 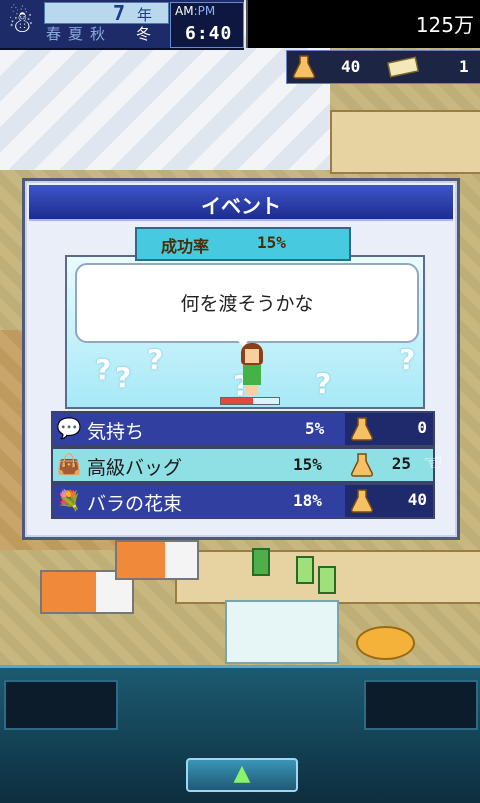 I want to click on money-panel: 125万, so click(x=363, y=24).